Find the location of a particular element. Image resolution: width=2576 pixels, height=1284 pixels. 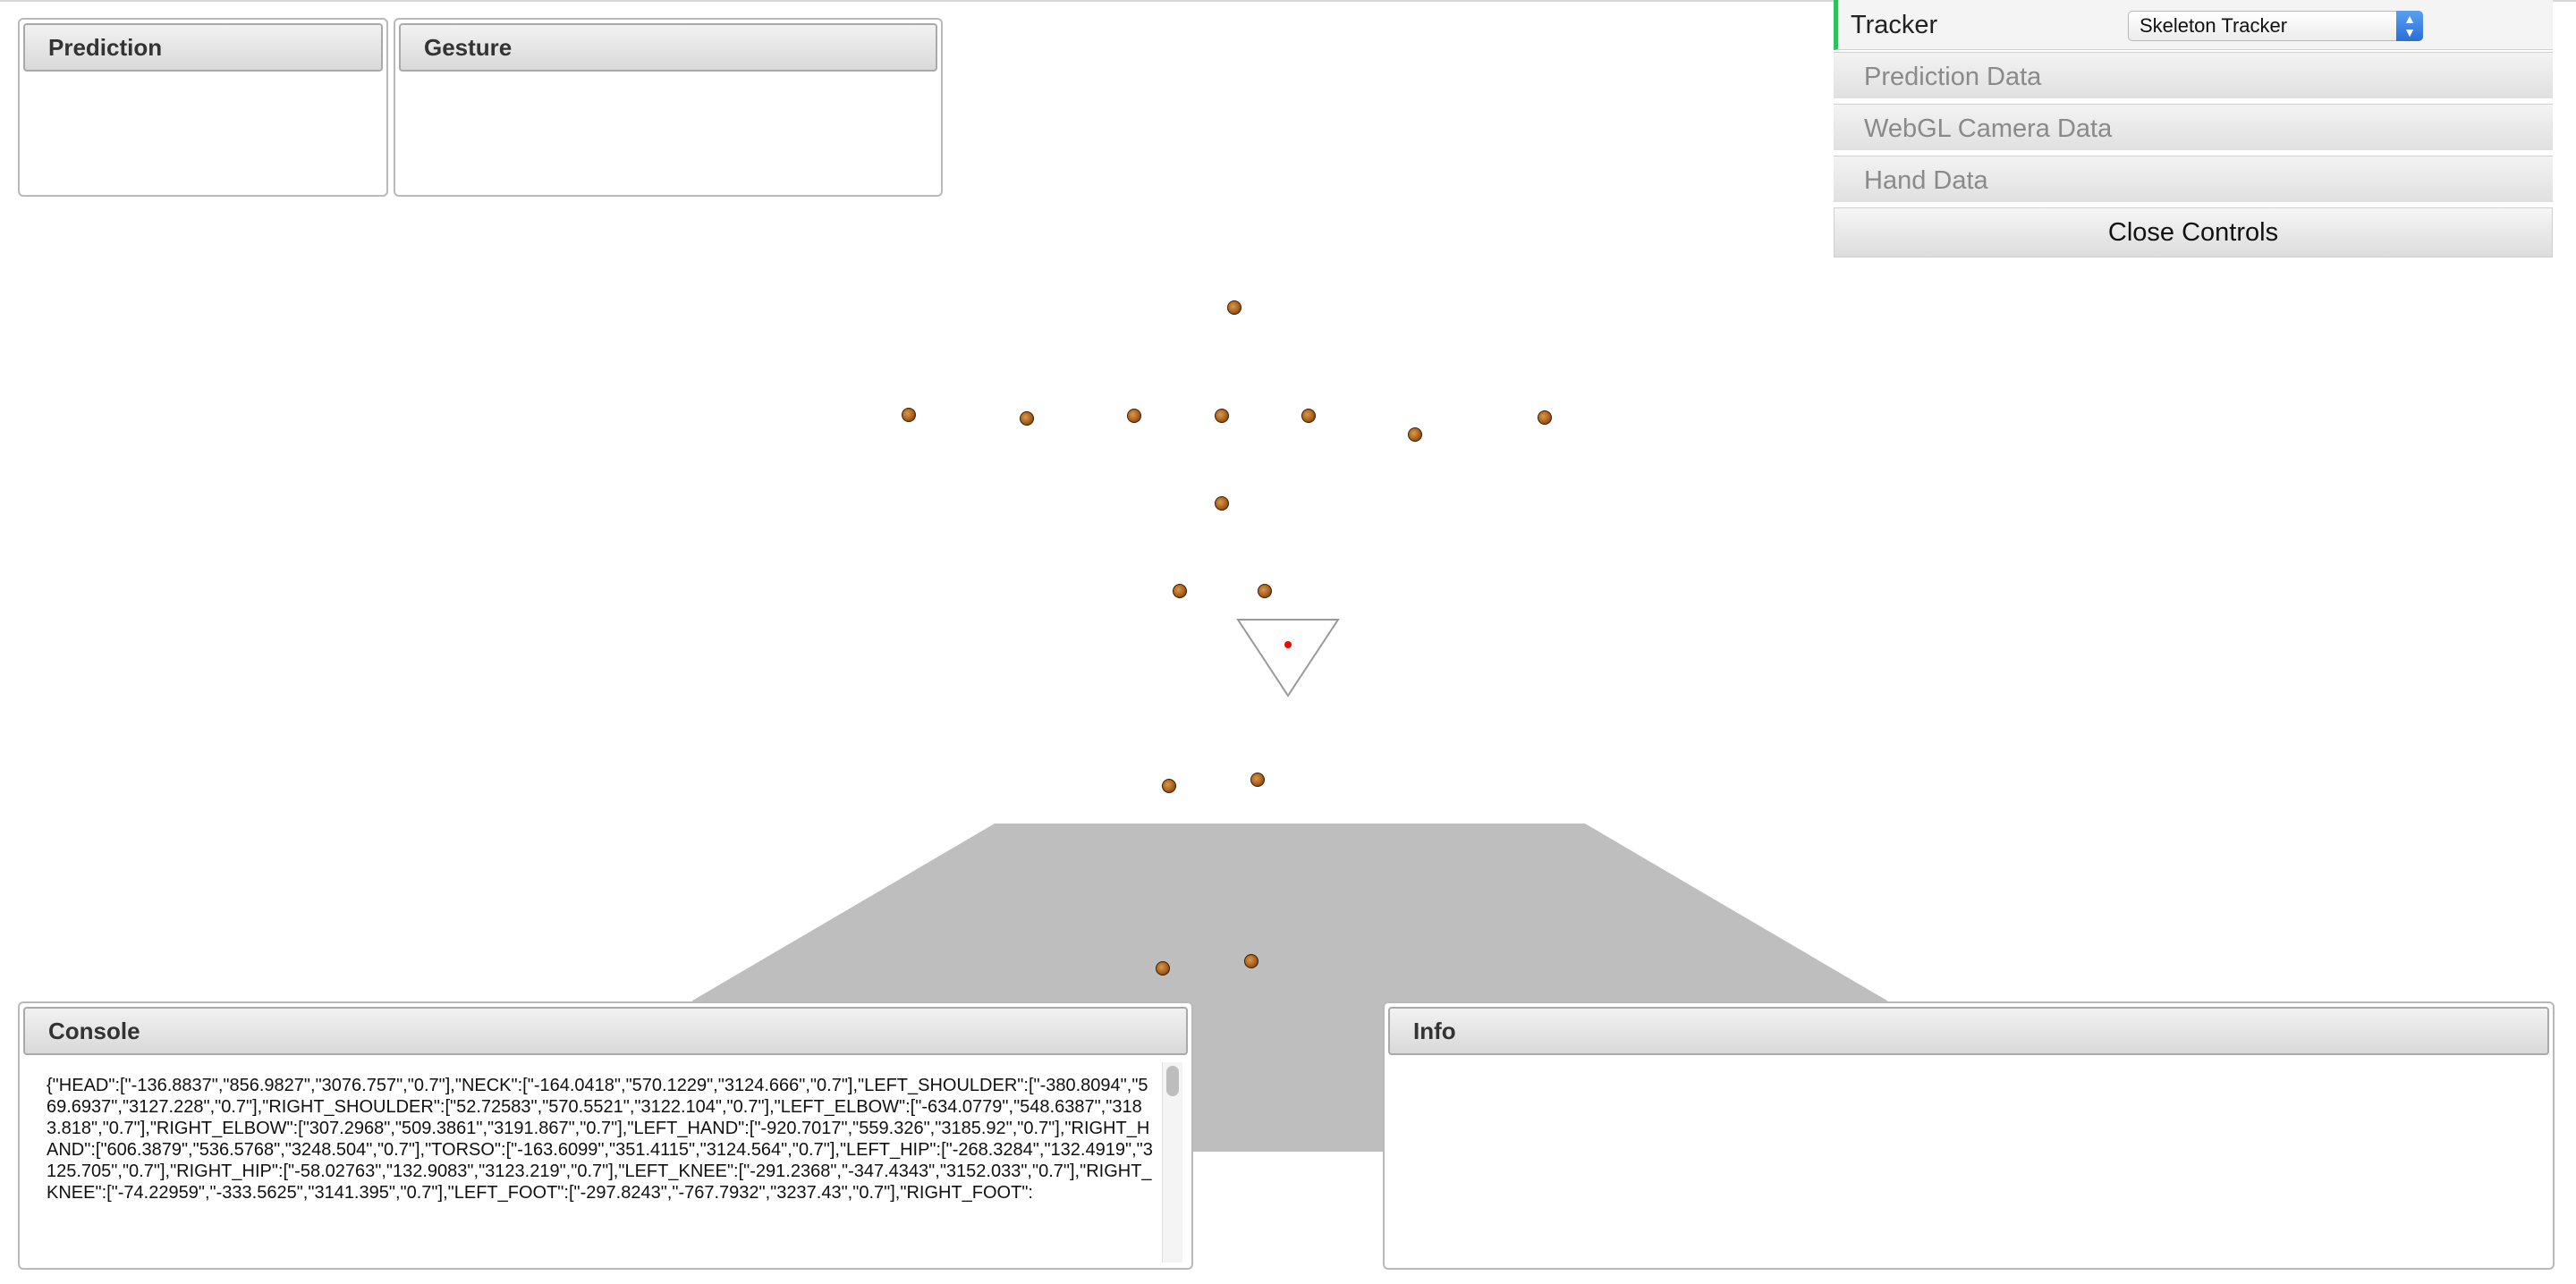

joint-right-hand is located at coordinates (1545, 417).